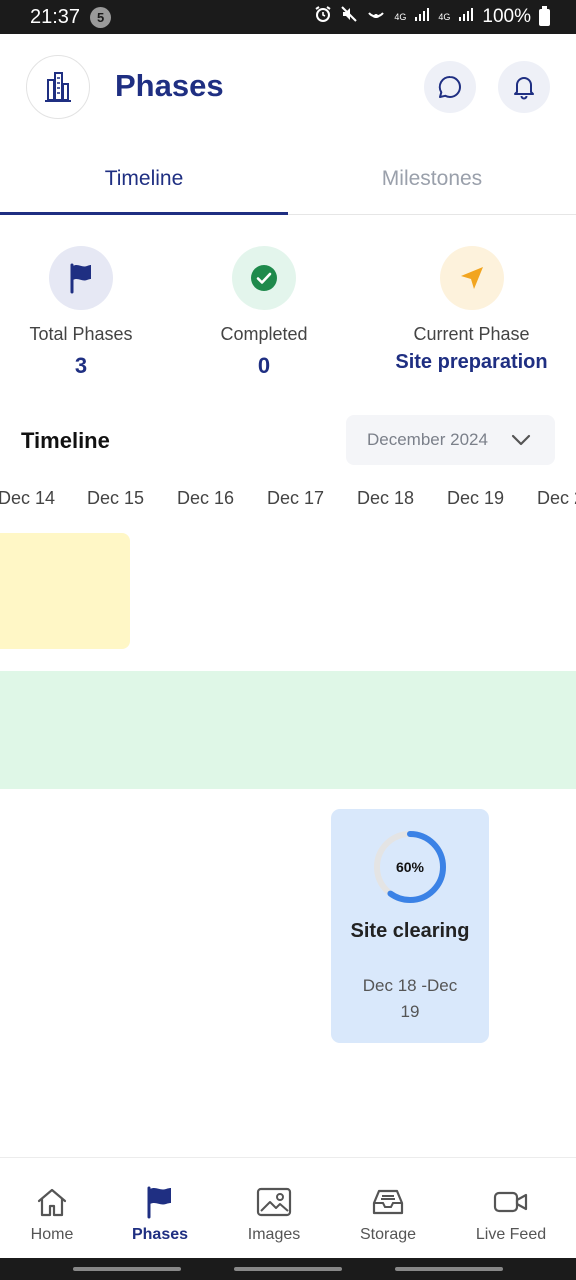  What do you see at coordinates (144, 178) in the screenshot?
I see `tab-timeline: Timeline` at bounding box center [144, 178].